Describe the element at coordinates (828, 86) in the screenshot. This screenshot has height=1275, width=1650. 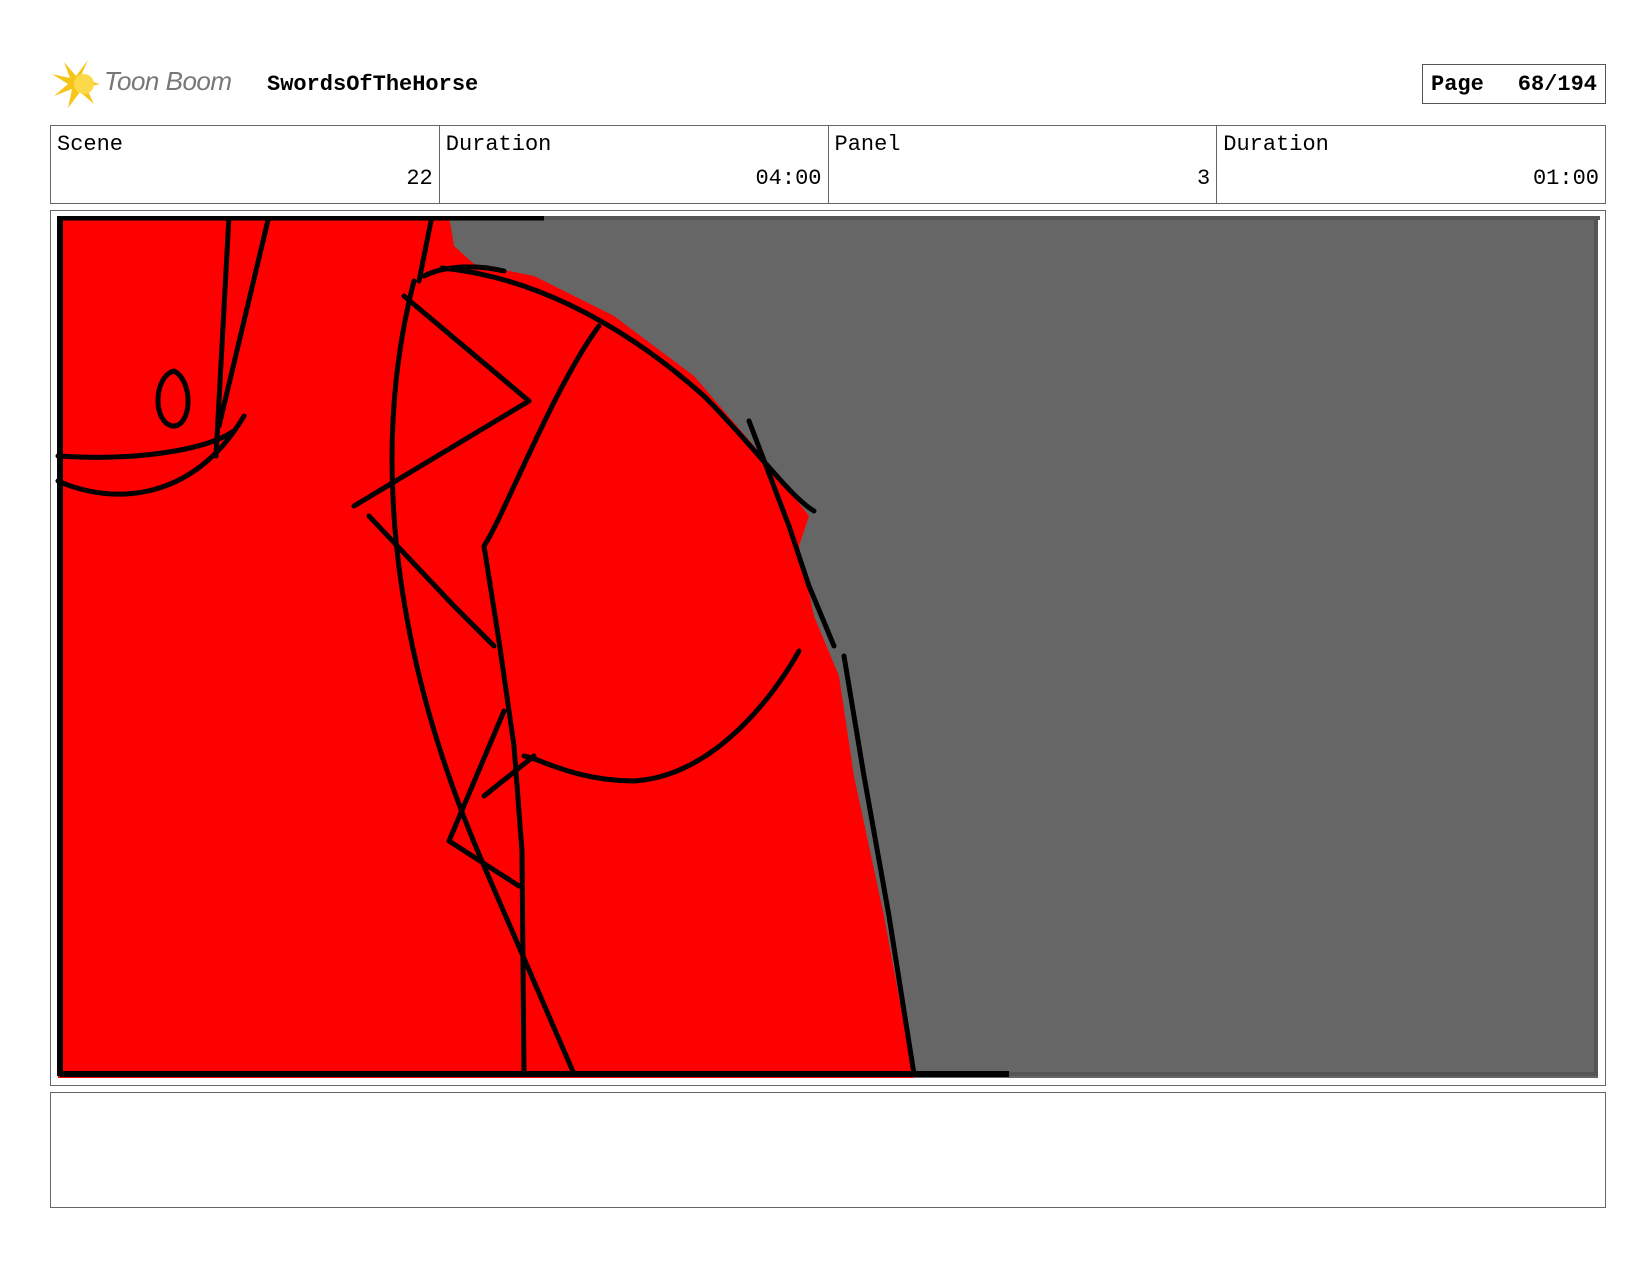
I see `page-header: Toon Boom SwordsOfTheHorse Page 68/194` at that location.